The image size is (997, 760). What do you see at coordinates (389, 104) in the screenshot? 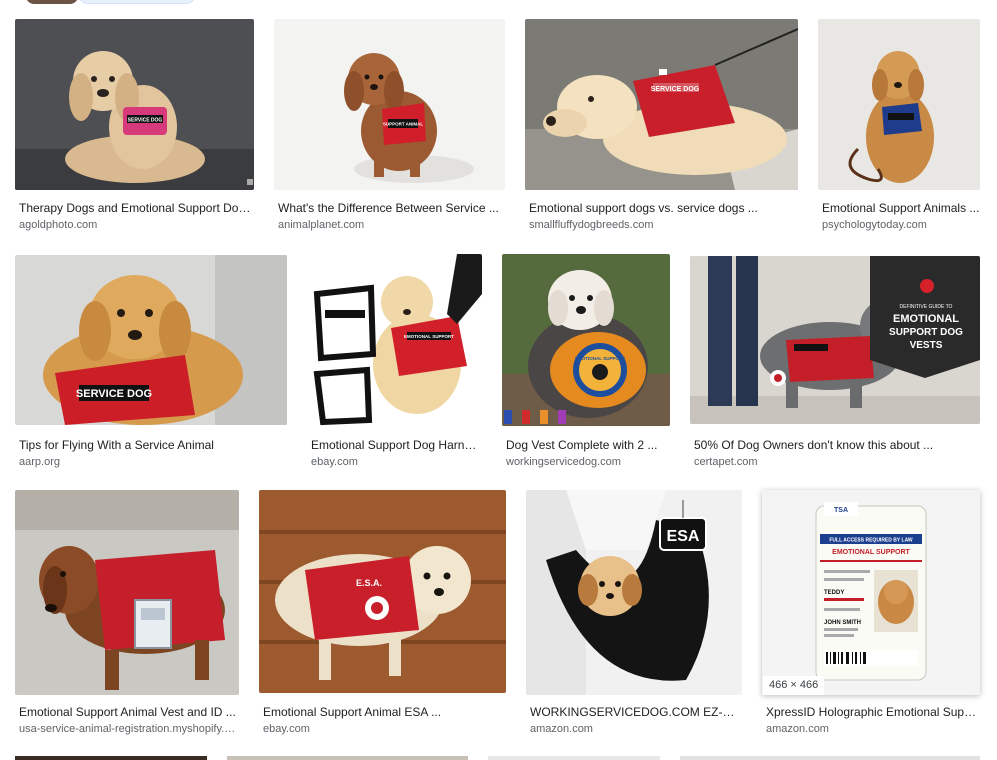
I see `result-thumbnail: SUPPORT ANIMAL` at bounding box center [389, 104].